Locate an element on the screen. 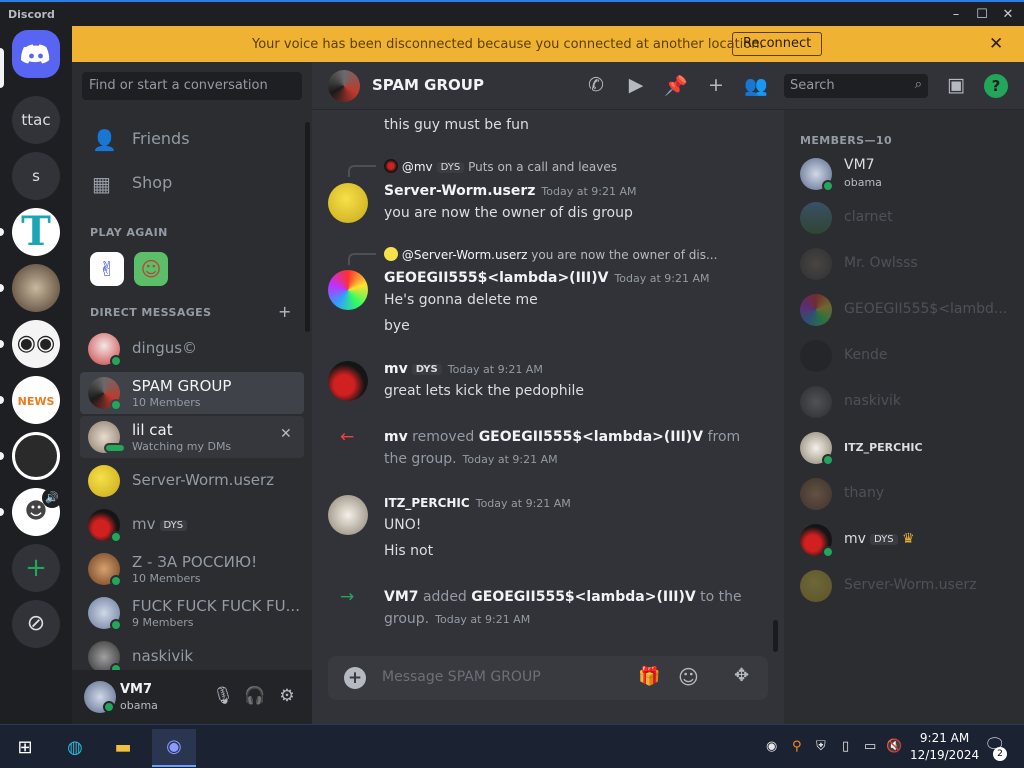  dm-item: Z - ЗА РОССИЮ! 10 Members is located at coordinates (192, 569).